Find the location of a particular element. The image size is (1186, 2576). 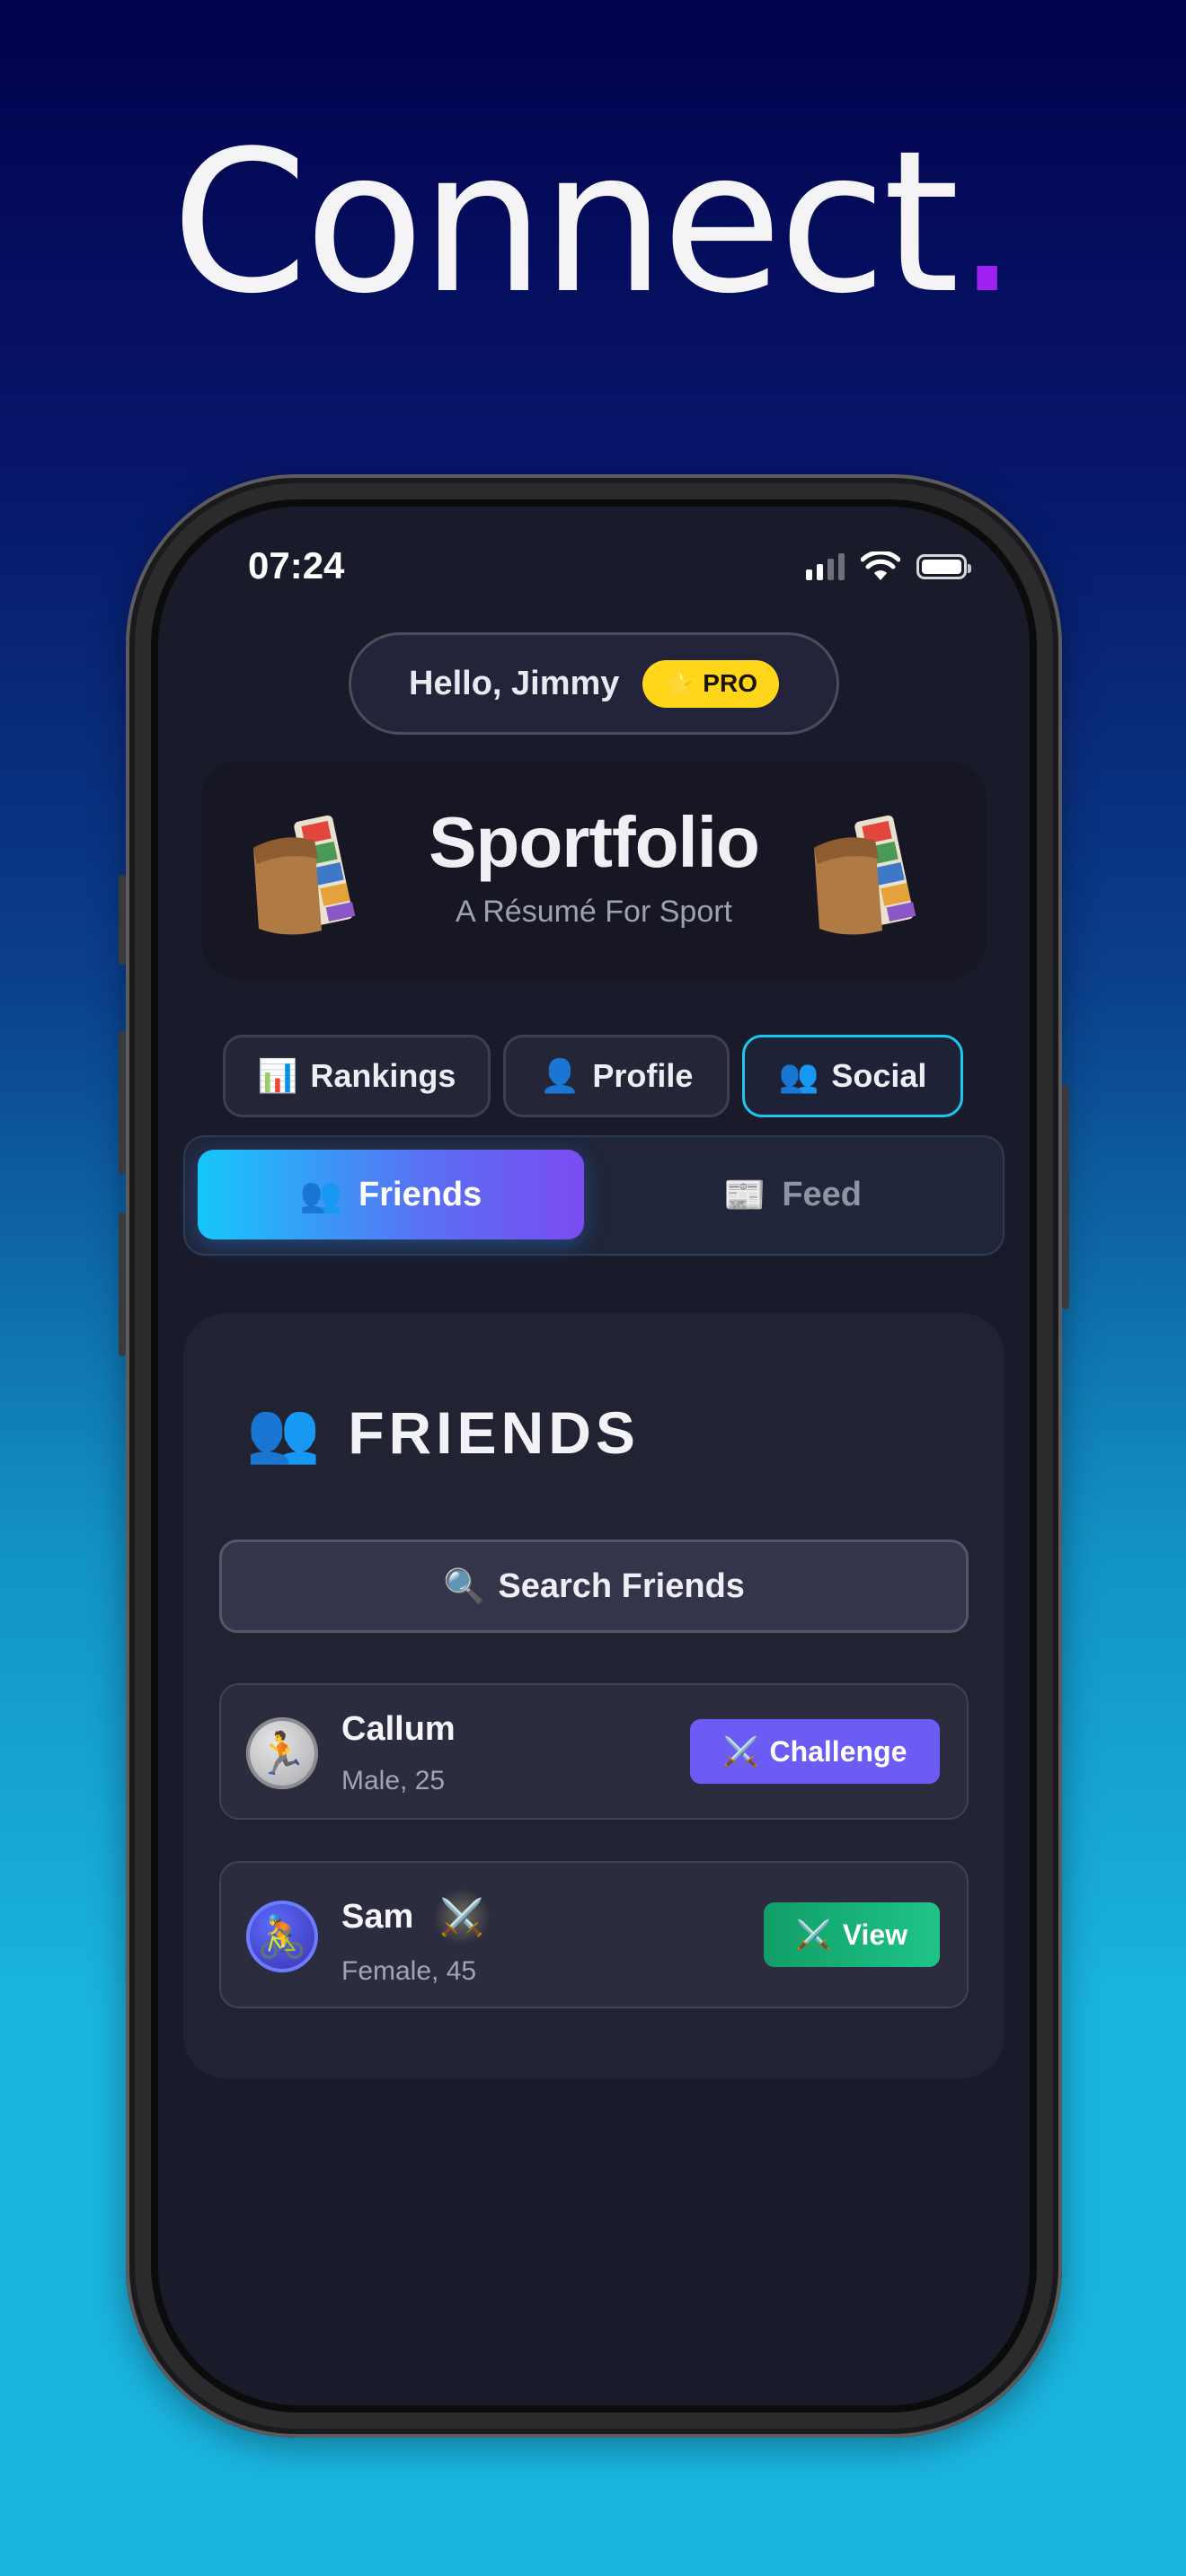

friend-name-text: Sam is located at coordinates (377, 1916).